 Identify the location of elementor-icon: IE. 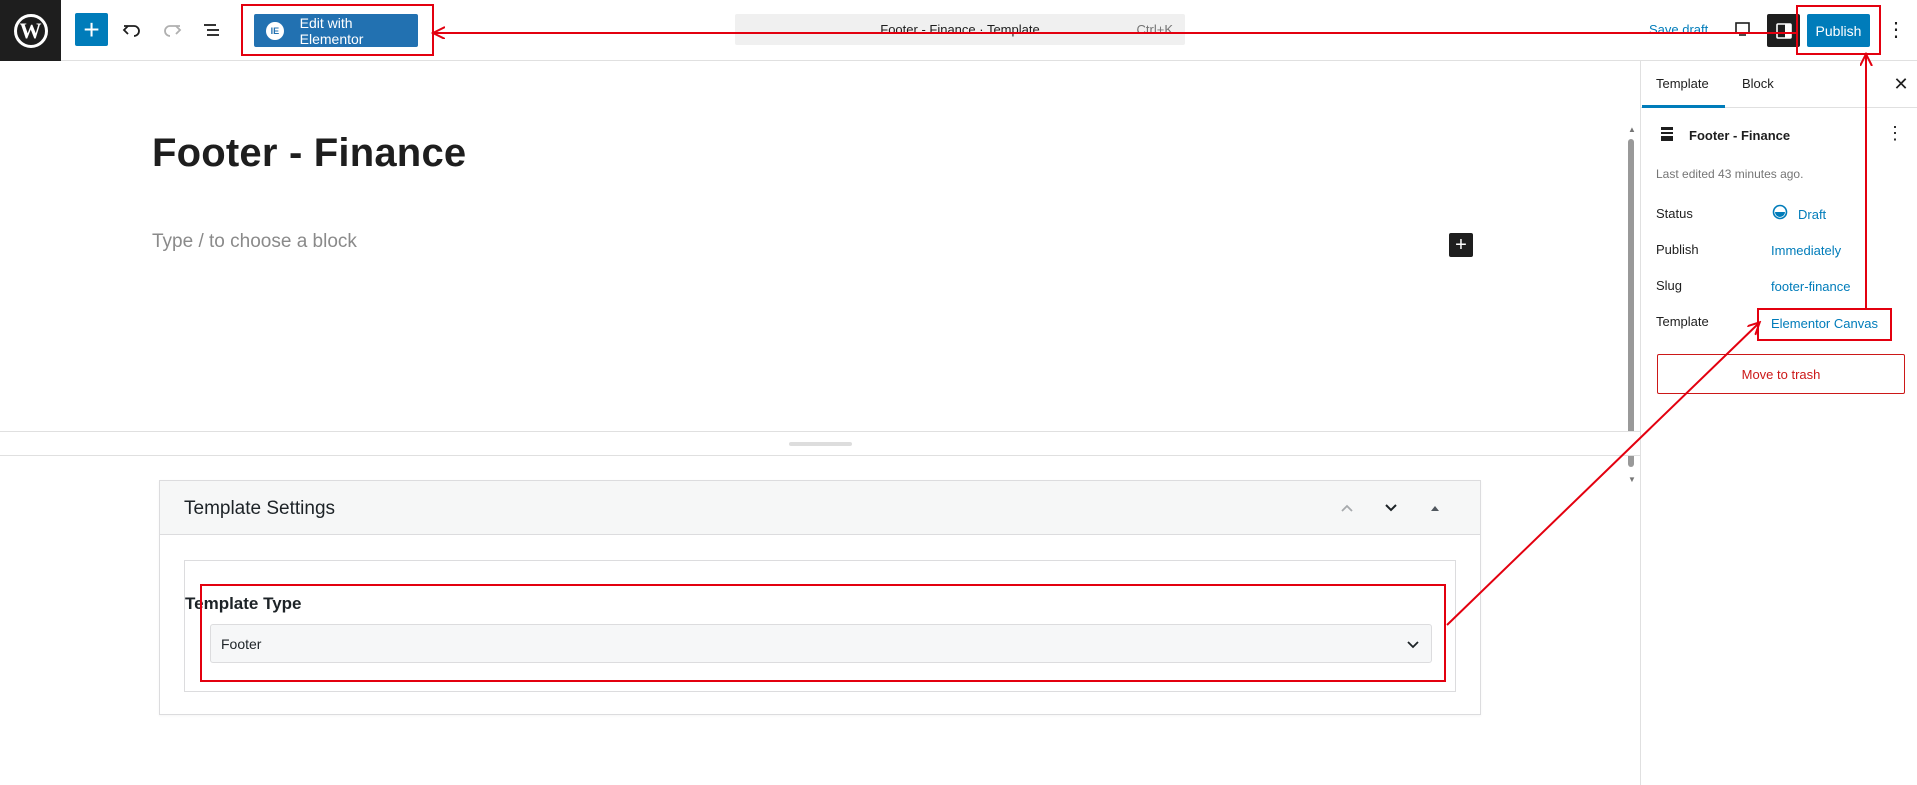
(275, 30).